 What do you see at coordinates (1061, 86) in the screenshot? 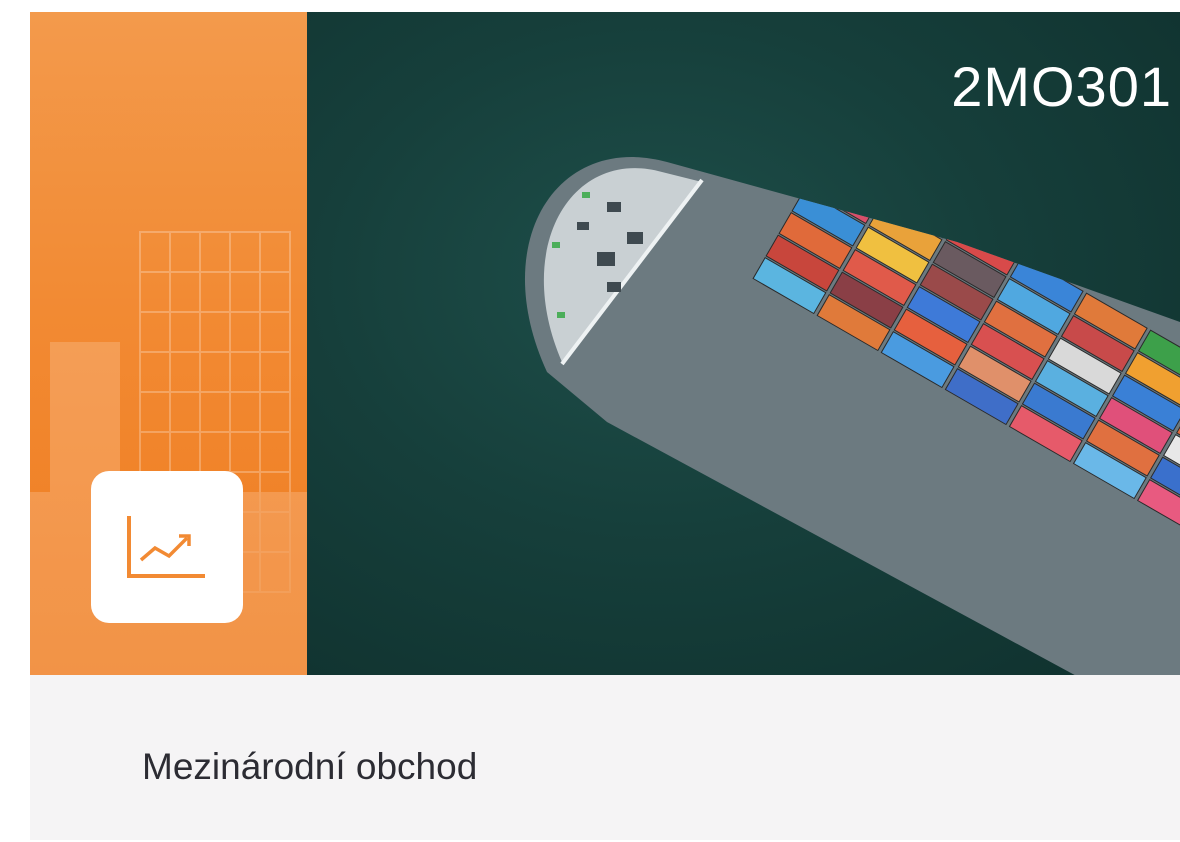
I see `course-code: 2MO301` at bounding box center [1061, 86].